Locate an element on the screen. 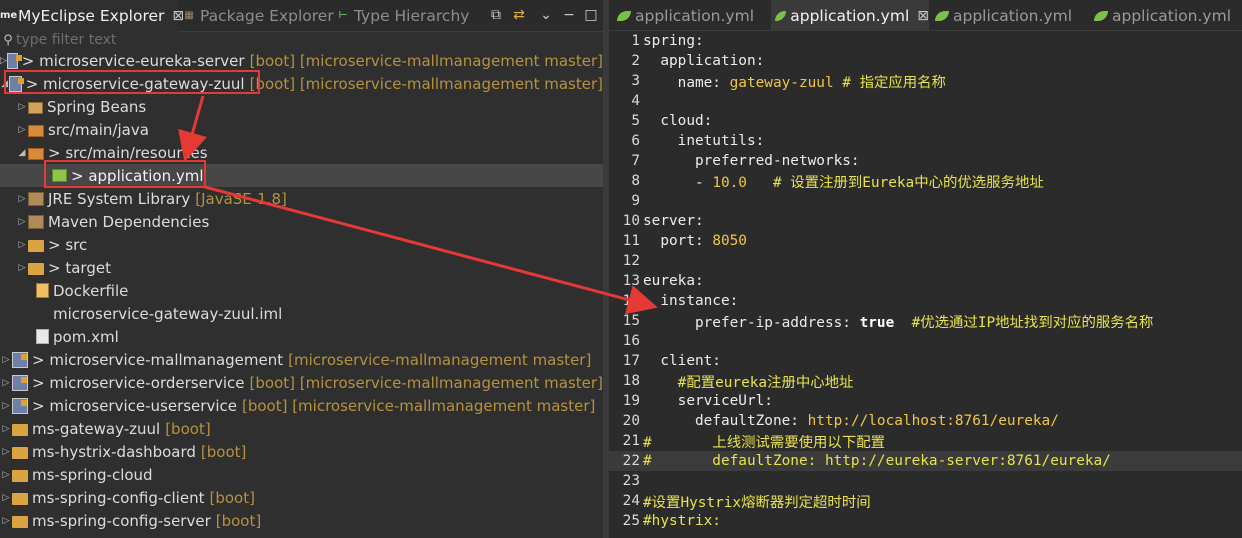 Image resolution: width=1242 pixels, height=538 pixels. tree-item-file: pom.xml is located at coordinates (301, 336).